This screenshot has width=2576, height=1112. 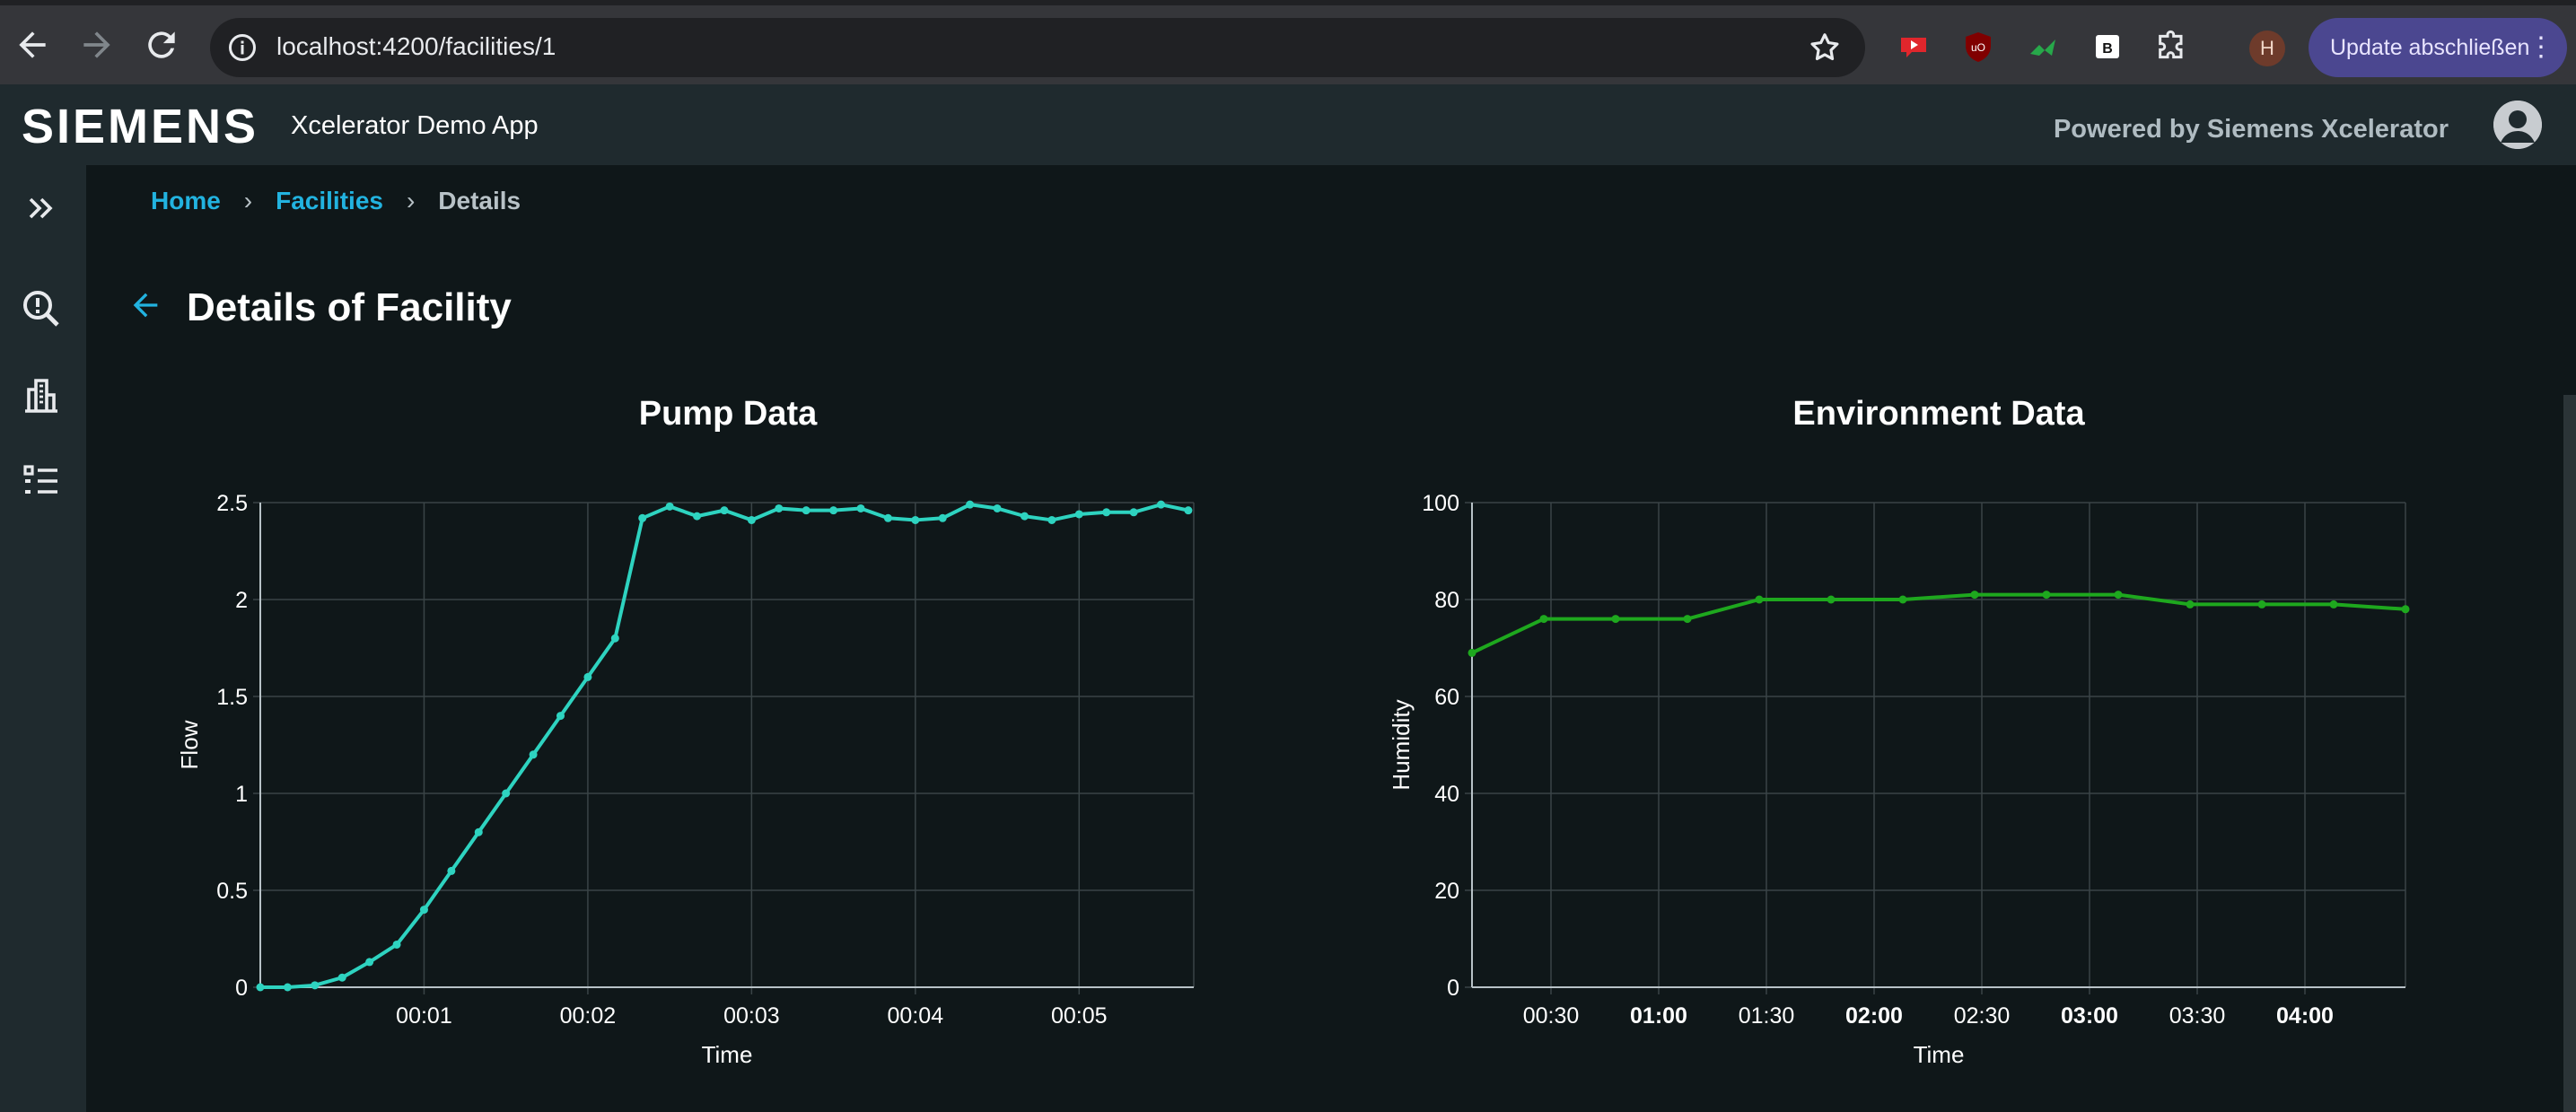 I want to click on y-tick-label: 0.5, so click(x=232, y=892).